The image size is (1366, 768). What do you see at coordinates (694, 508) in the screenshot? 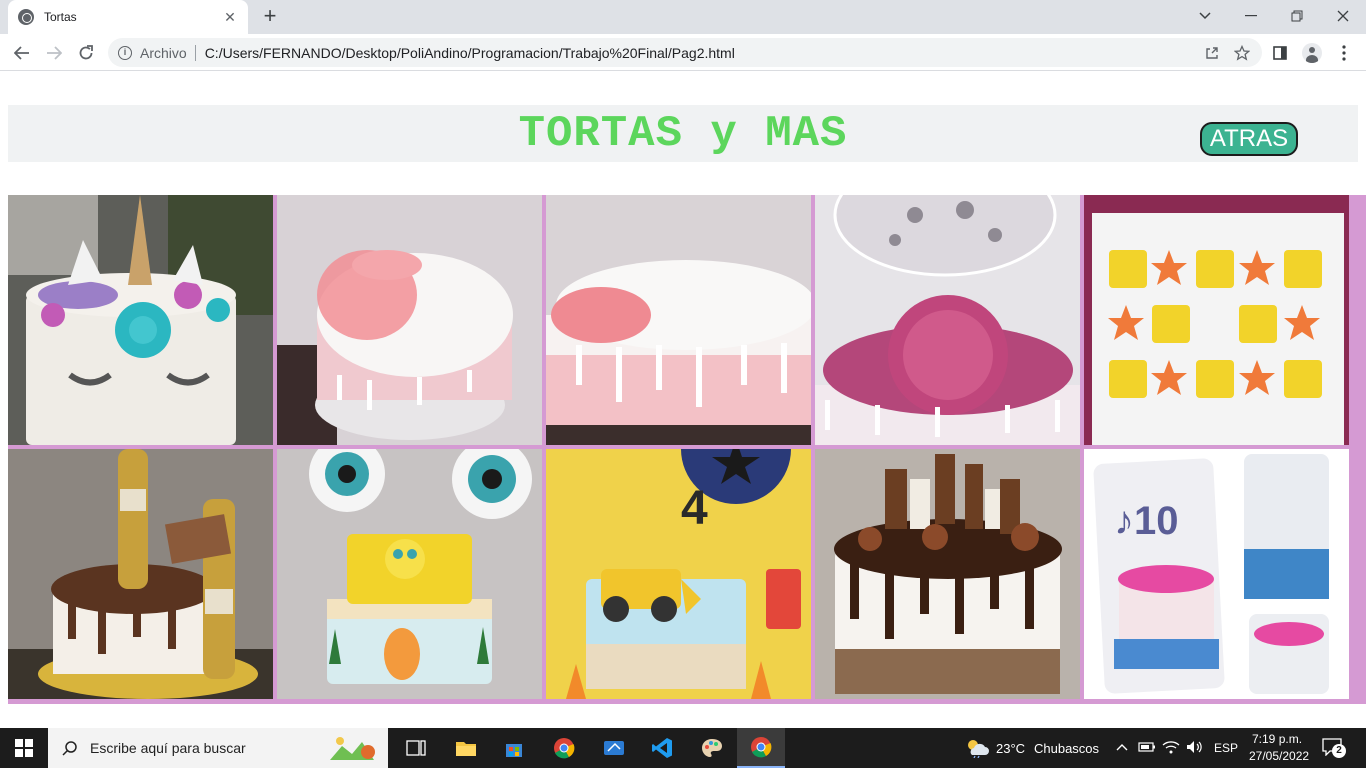
I see `svg-text: 4` at bounding box center [694, 508].